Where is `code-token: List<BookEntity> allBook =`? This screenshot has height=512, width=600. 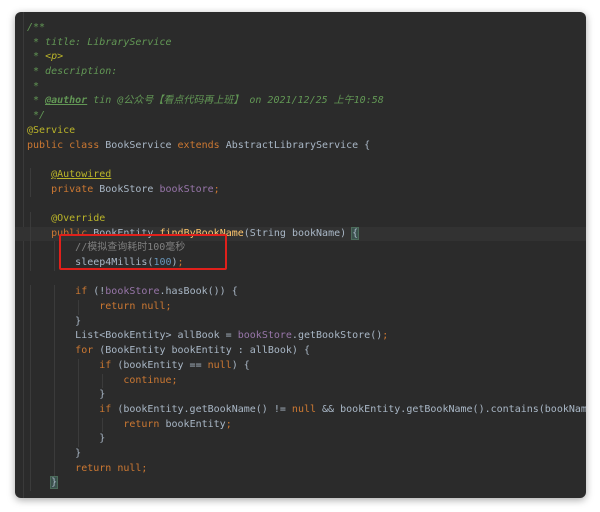
code-token: List<BookEntity> allBook = is located at coordinates (156, 336).